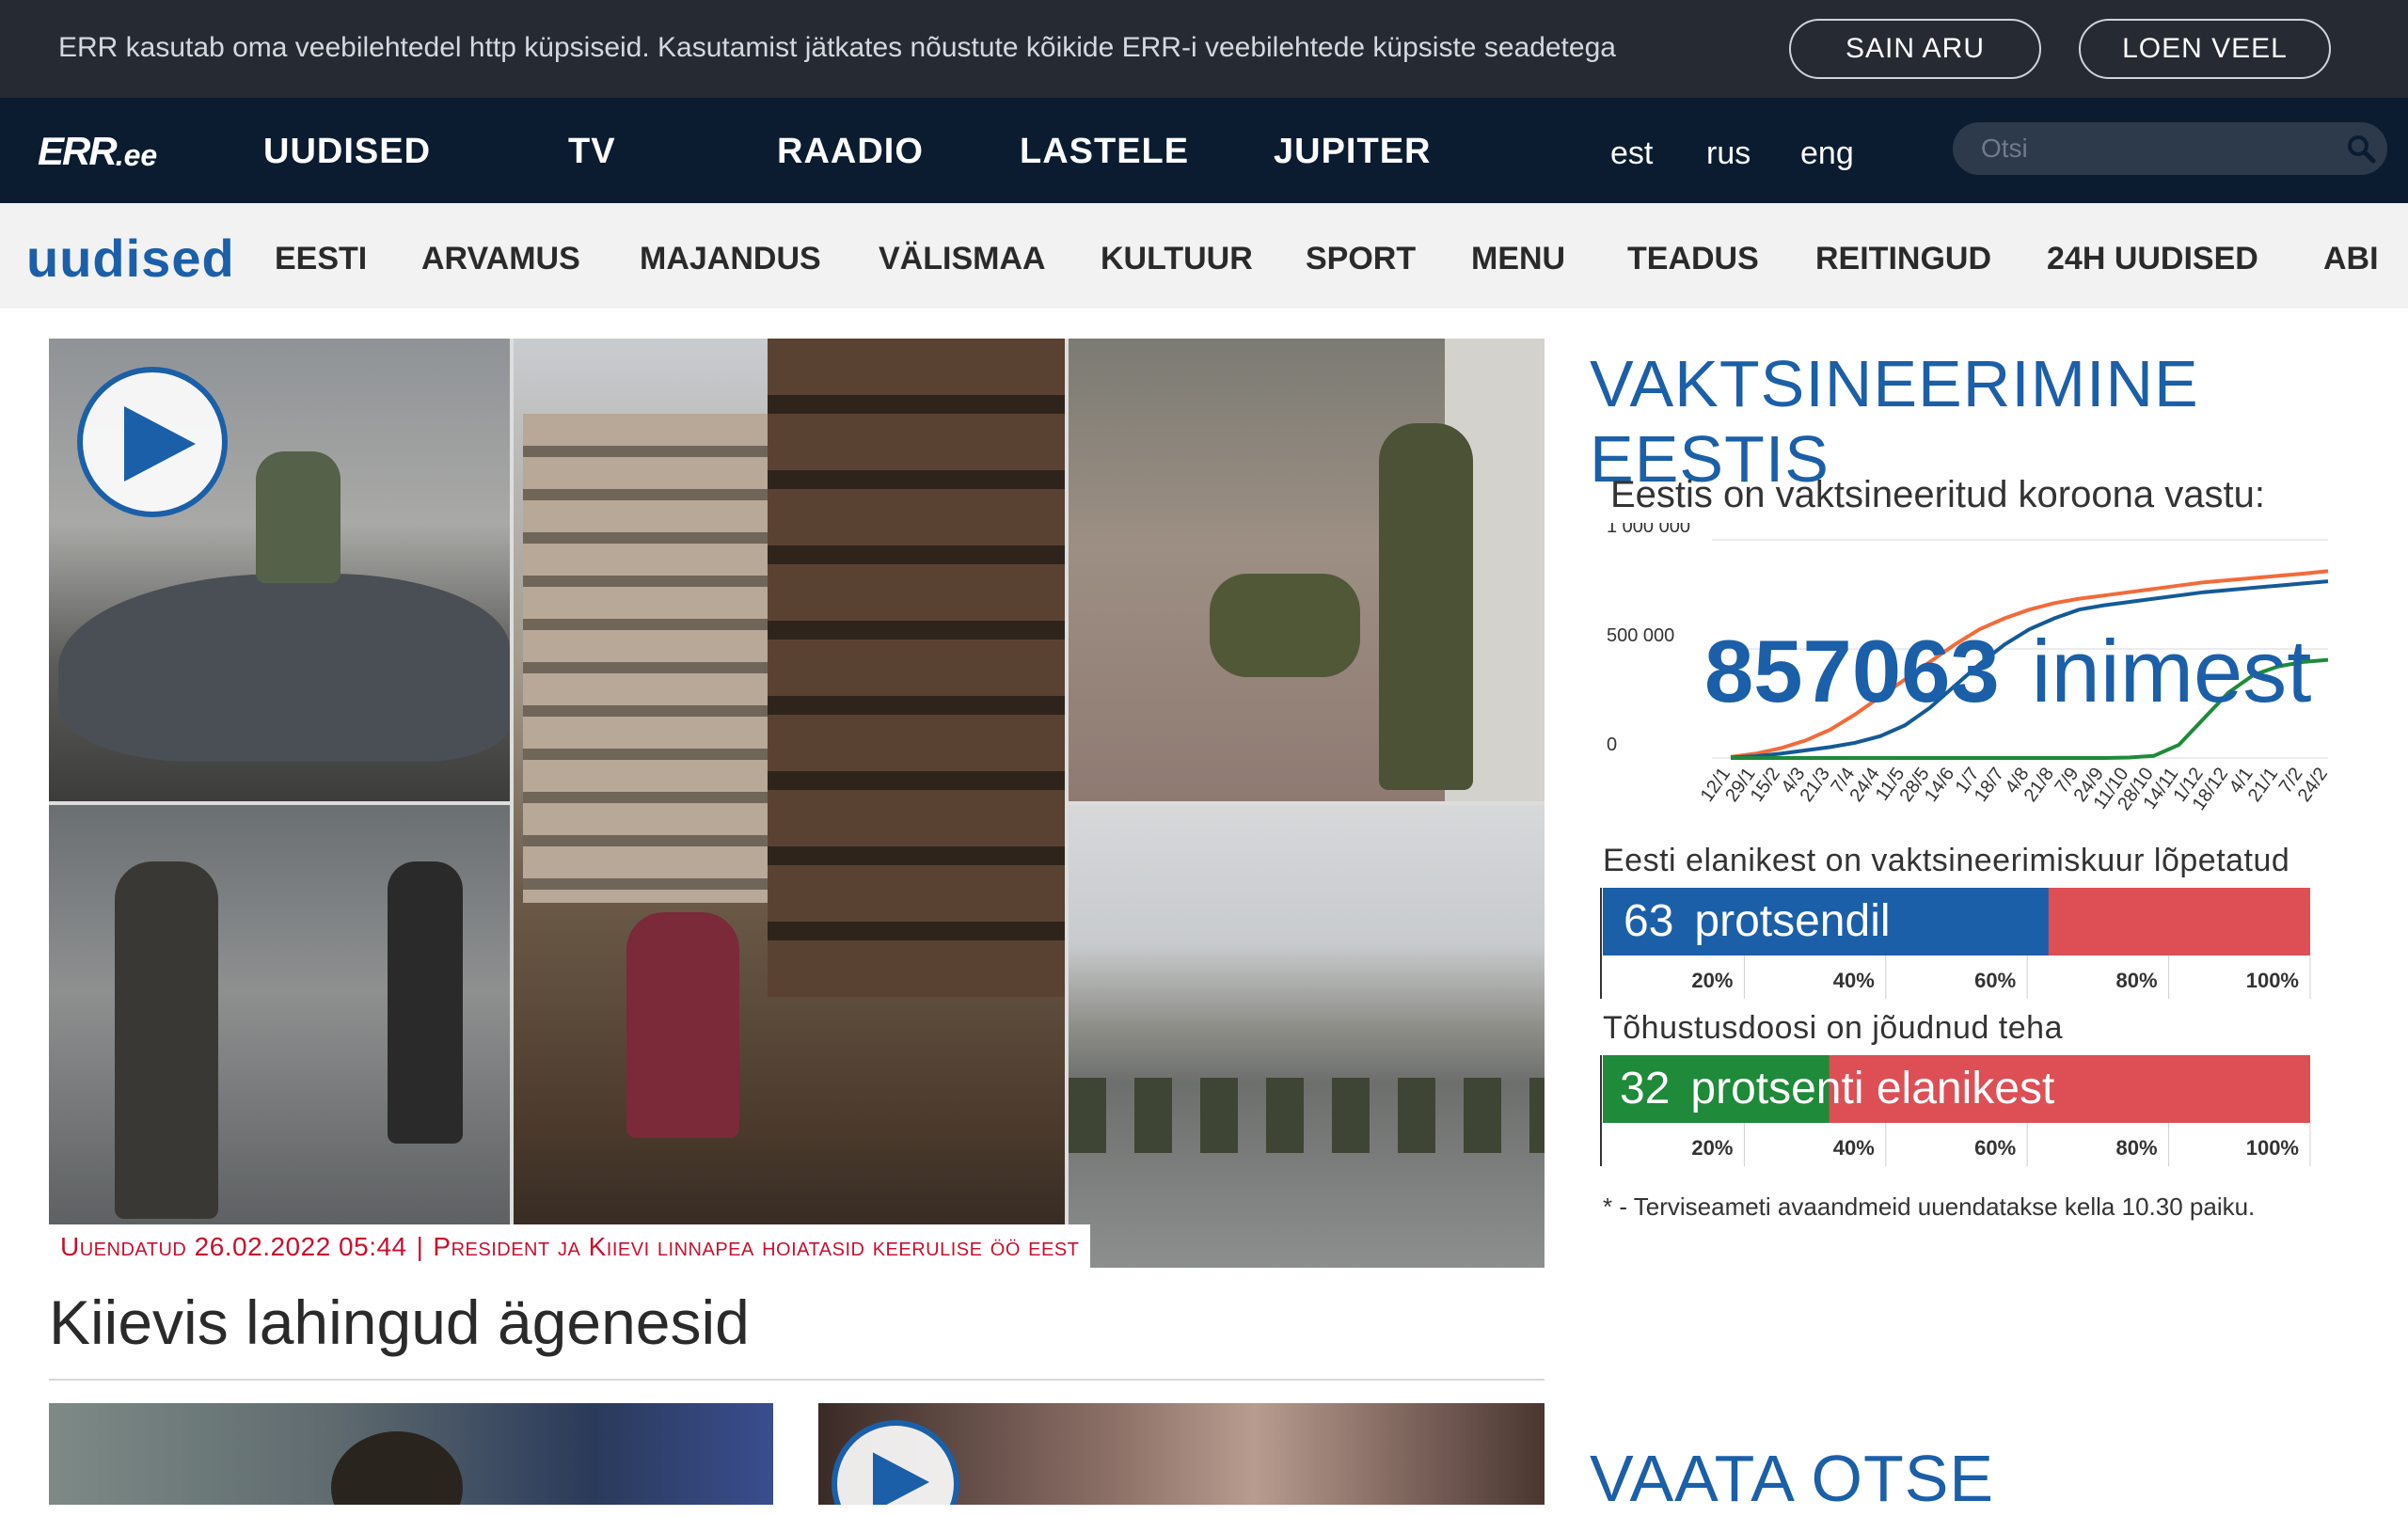 This screenshot has height=1516, width=2408. I want to click on topnav-jupiter: JUPITER, so click(1352, 152).